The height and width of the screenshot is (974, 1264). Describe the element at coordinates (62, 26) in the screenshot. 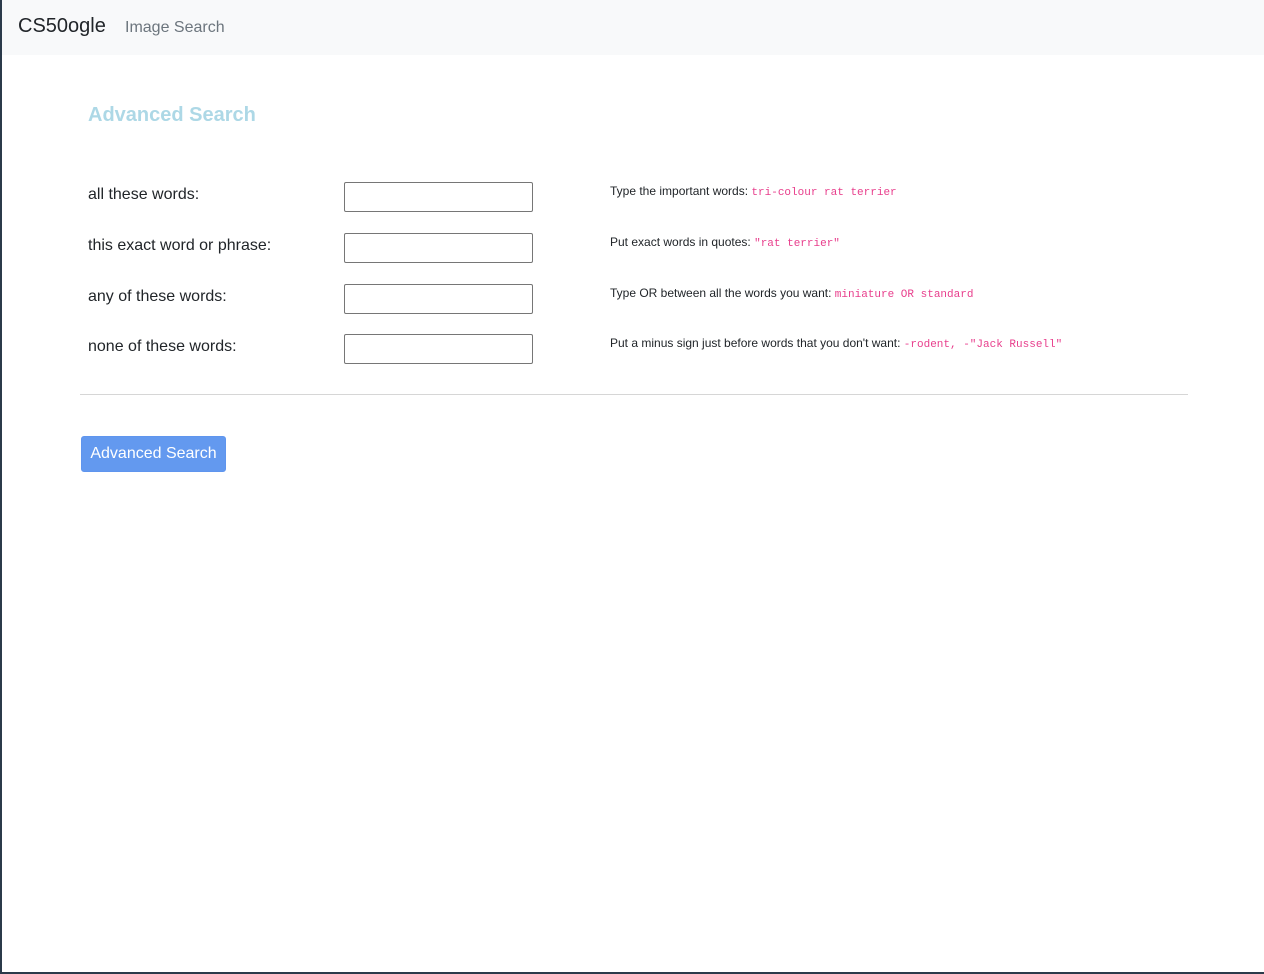

I see `brand-link: CS50ogle` at that location.